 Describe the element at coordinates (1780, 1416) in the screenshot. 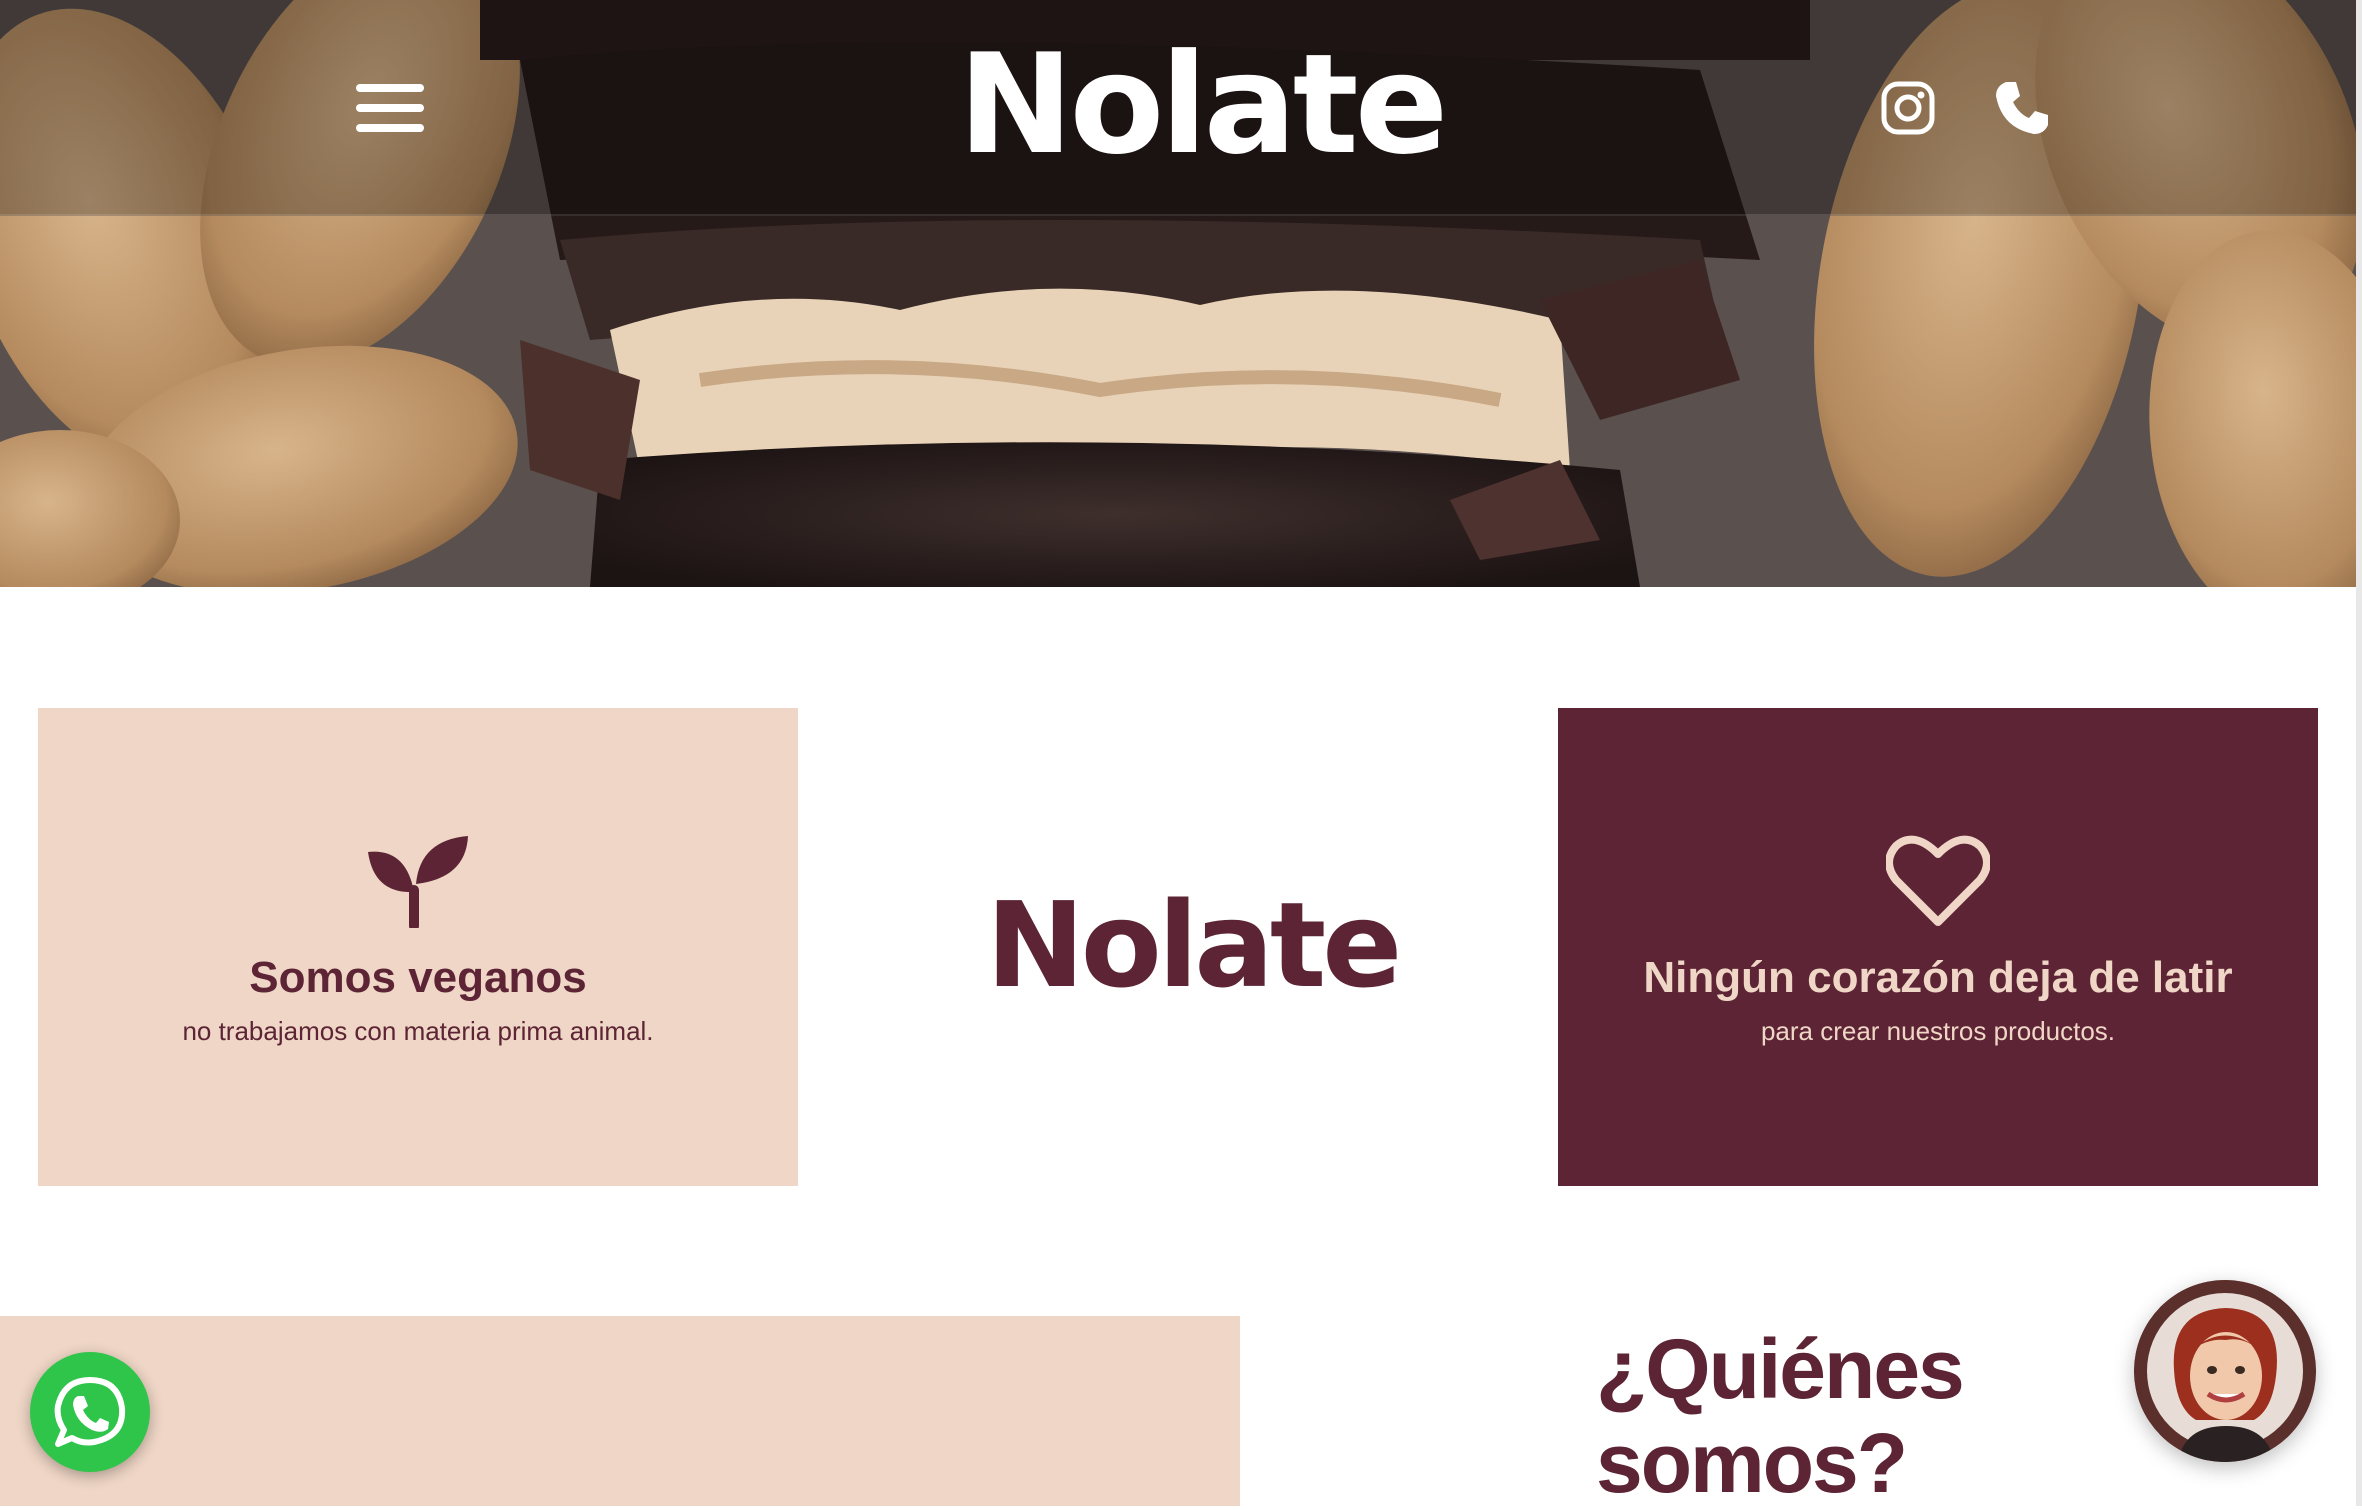

I see `about-title: ¿Quiénes somos?` at that location.